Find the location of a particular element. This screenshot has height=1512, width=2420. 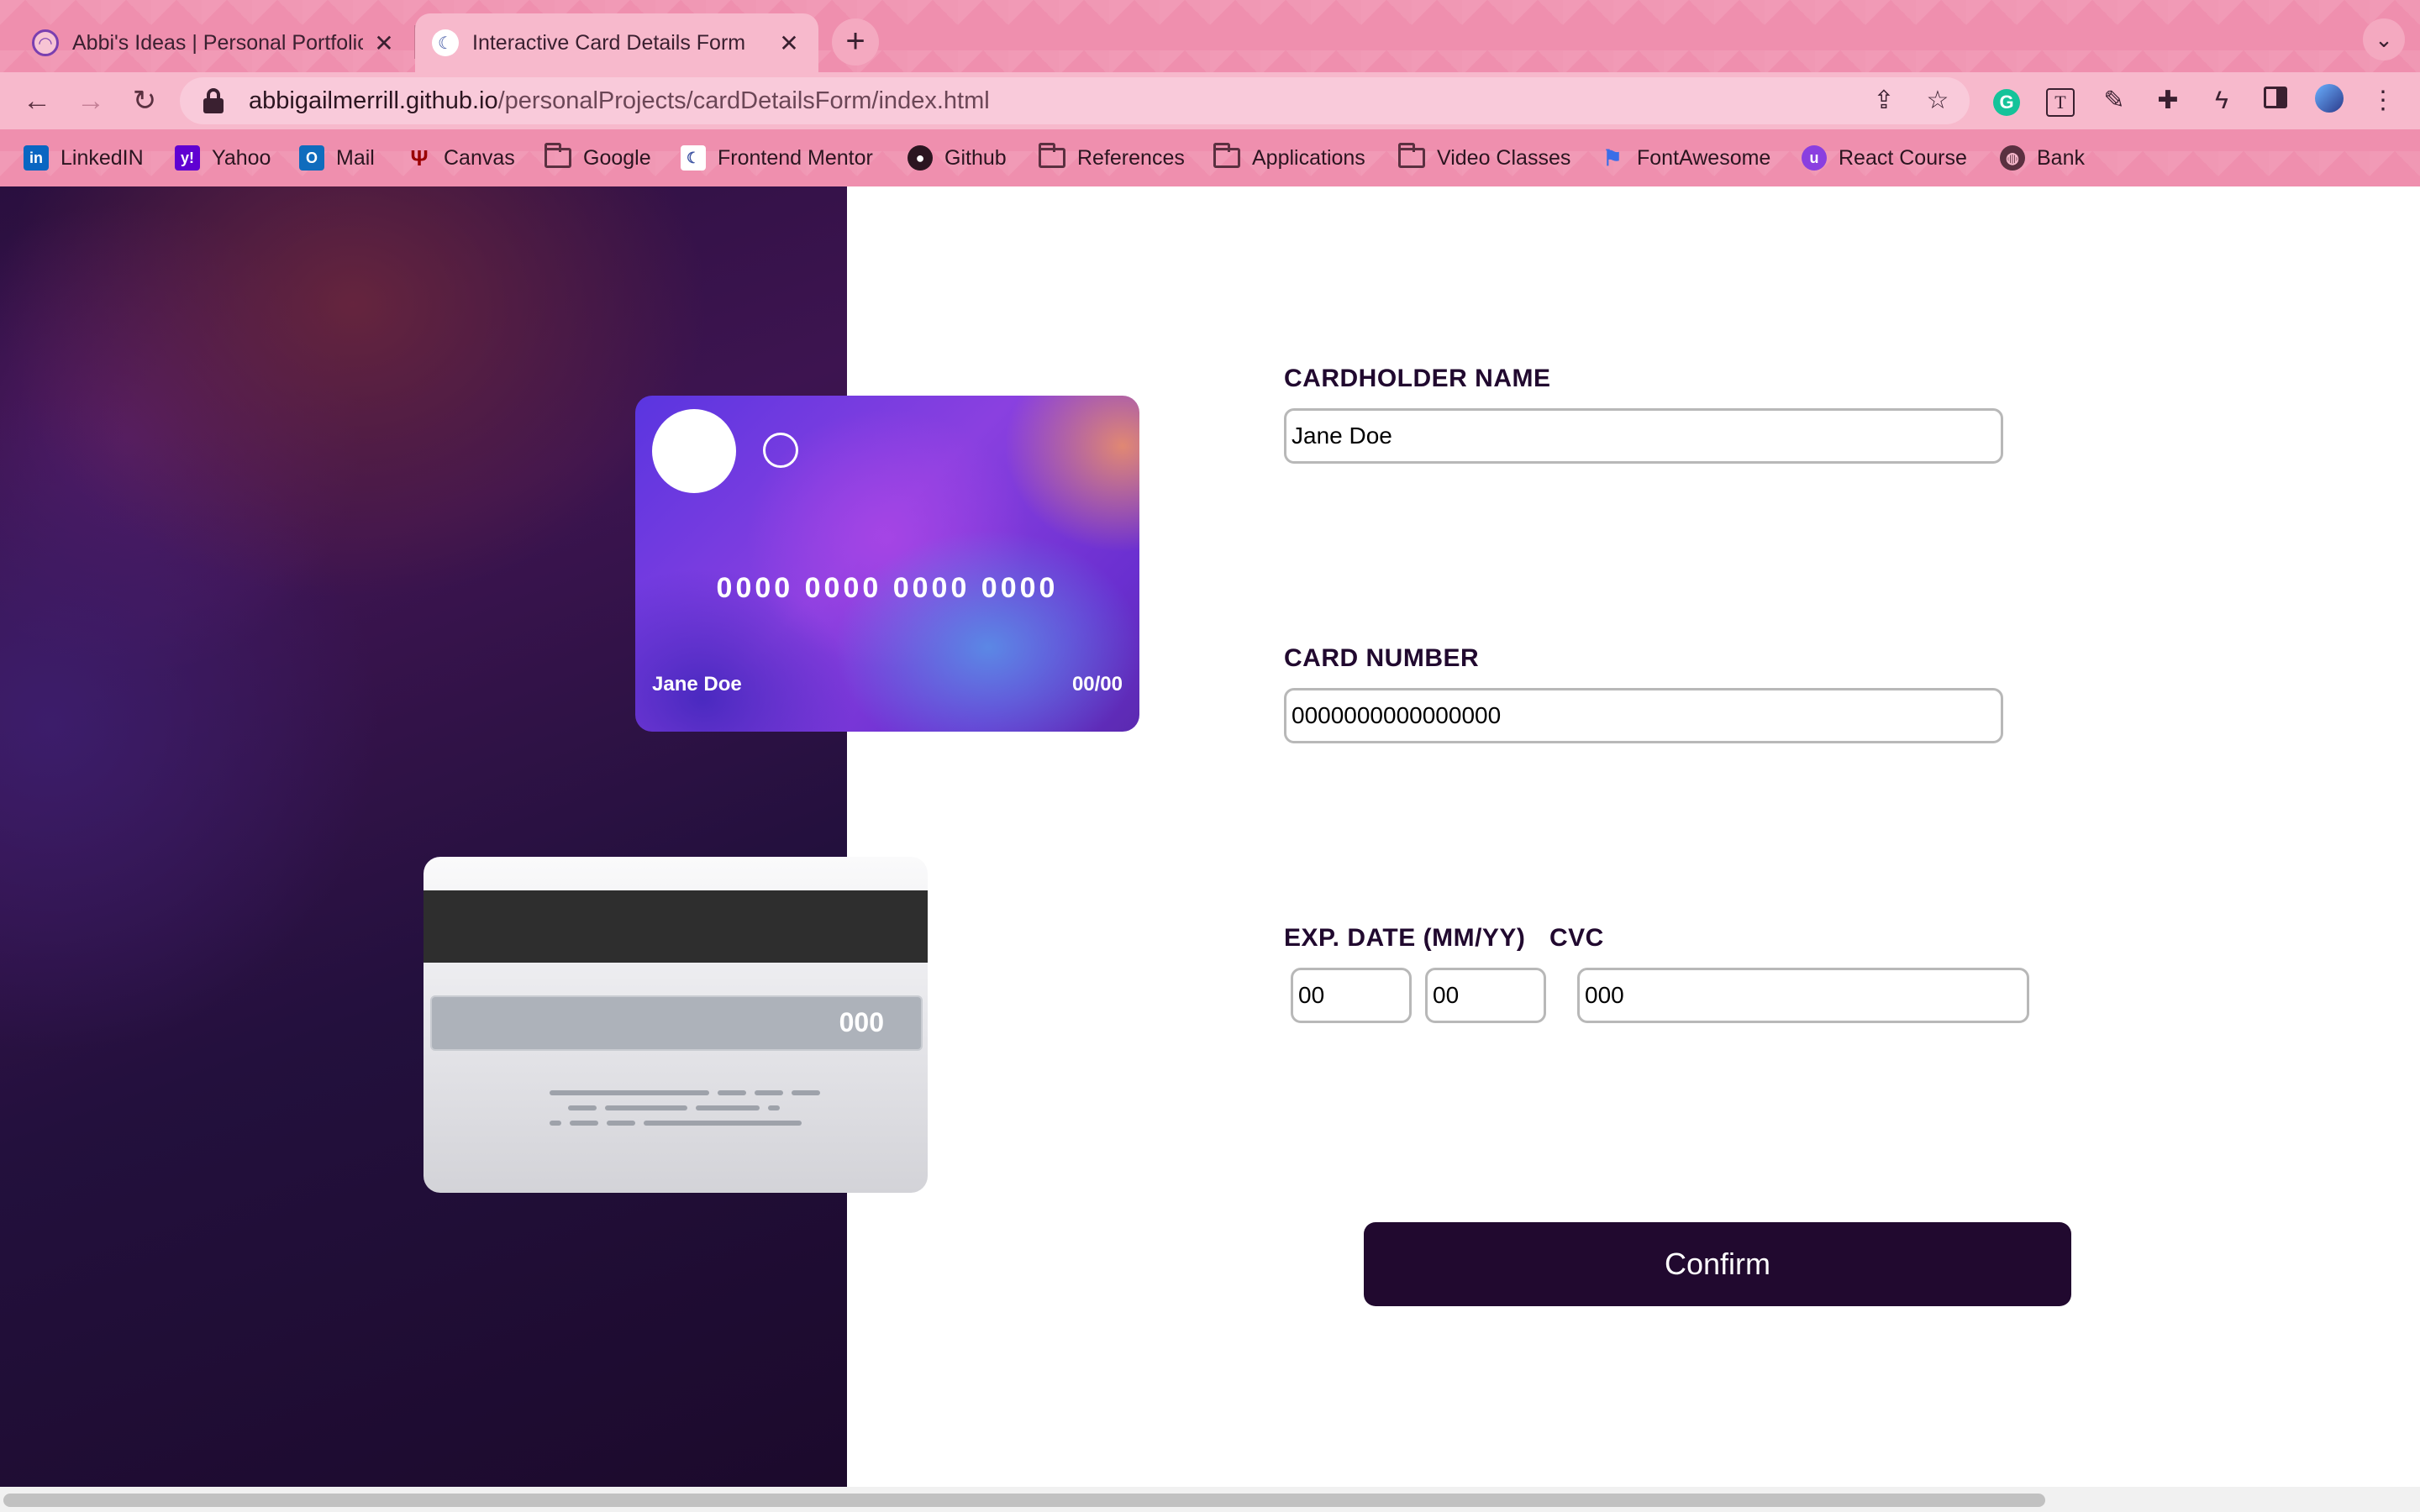

bookmark-canvas: Ψ Canvas is located at coordinates (461, 158).